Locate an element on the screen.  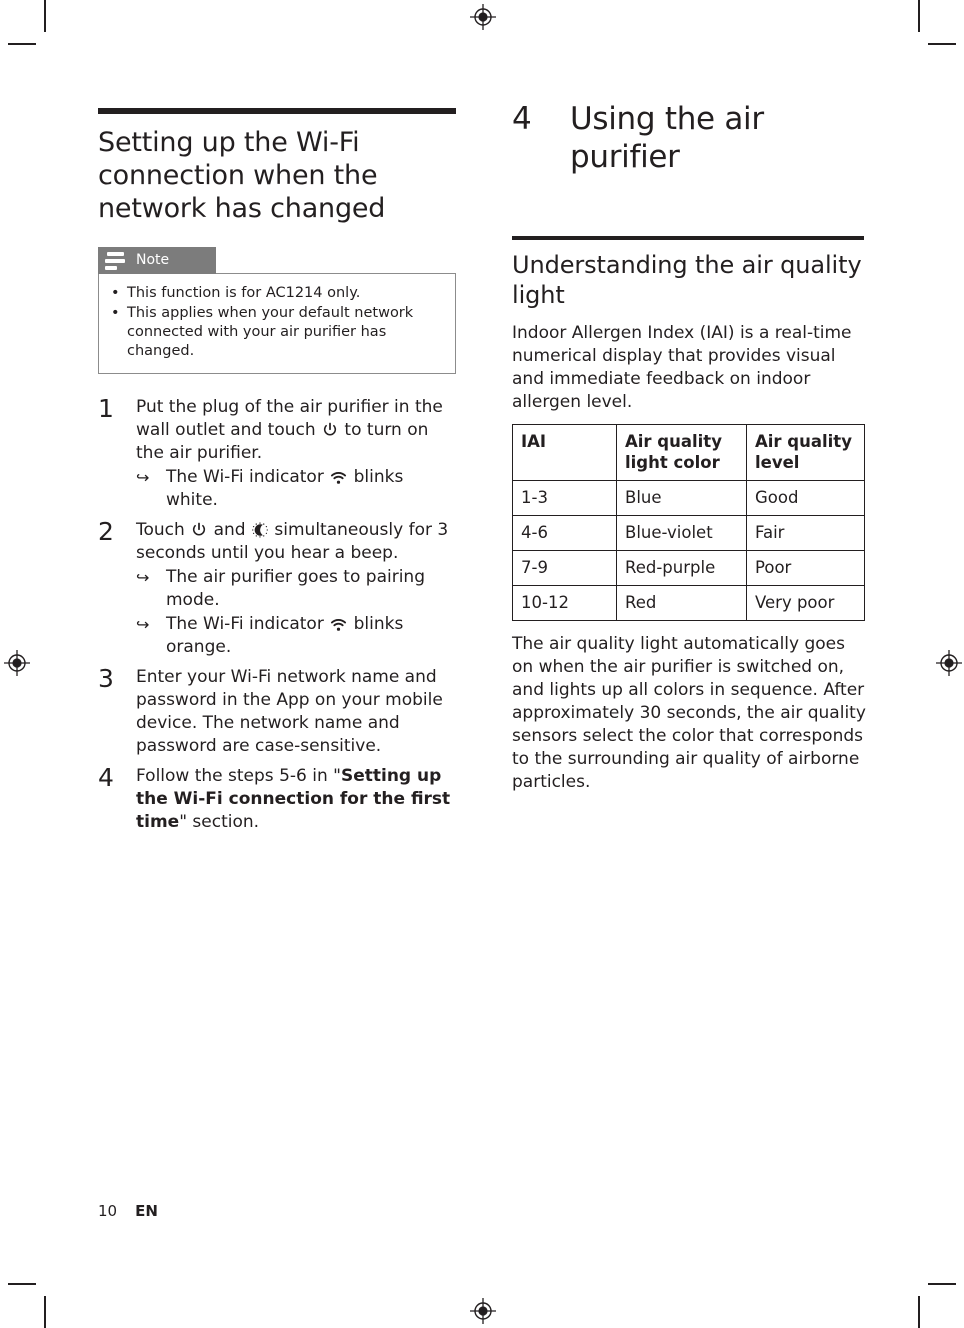
note-item-text: This function is for AC1214 only. is located at coordinates (244, 293).